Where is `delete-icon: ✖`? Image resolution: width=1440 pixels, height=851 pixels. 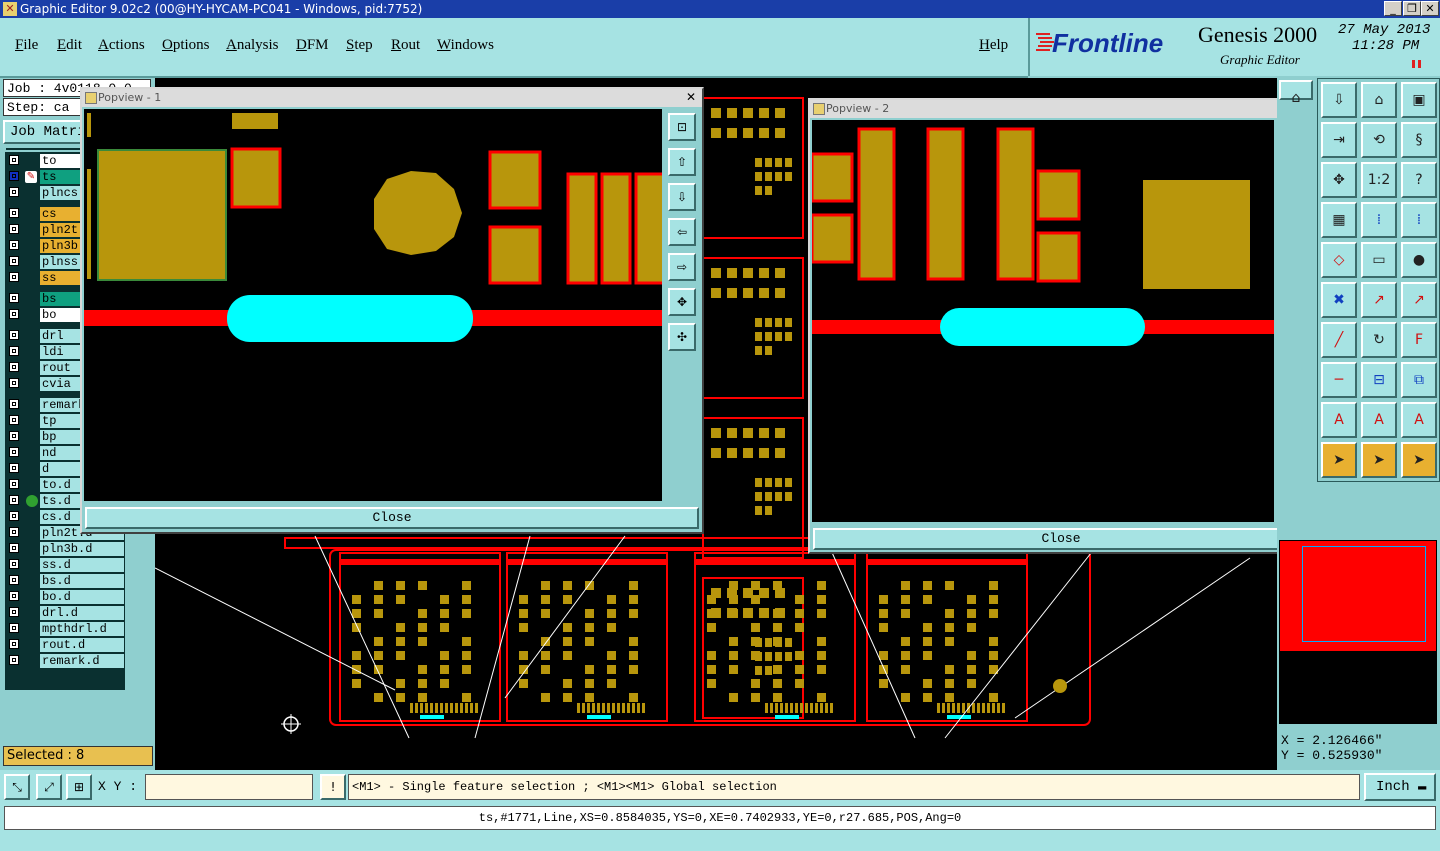 delete-icon: ✖ is located at coordinates (1339, 300).